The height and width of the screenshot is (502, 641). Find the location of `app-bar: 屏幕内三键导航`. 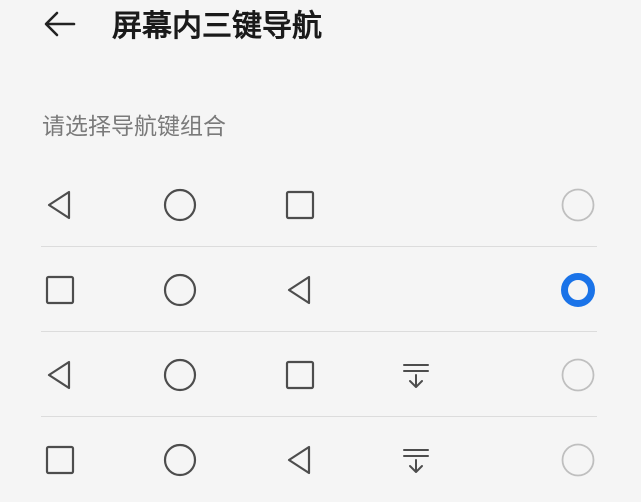

app-bar: 屏幕内三键导航 is located at coordinates (320, 30).